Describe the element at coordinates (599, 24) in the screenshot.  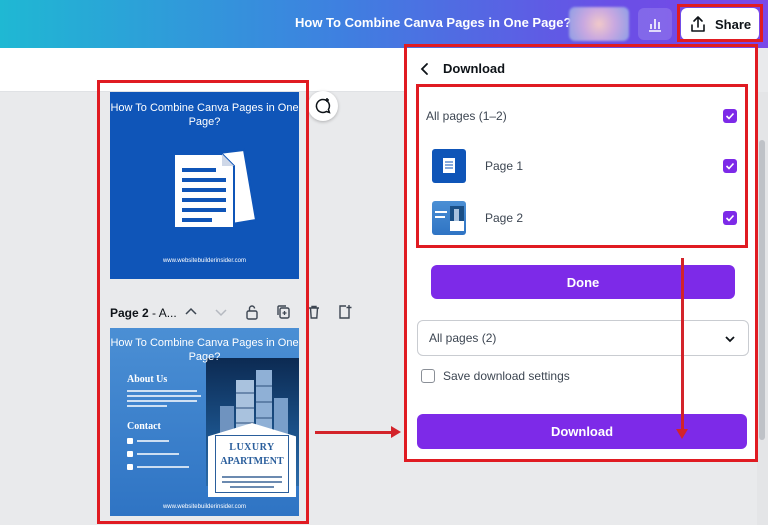
I see `avatar` at that location.